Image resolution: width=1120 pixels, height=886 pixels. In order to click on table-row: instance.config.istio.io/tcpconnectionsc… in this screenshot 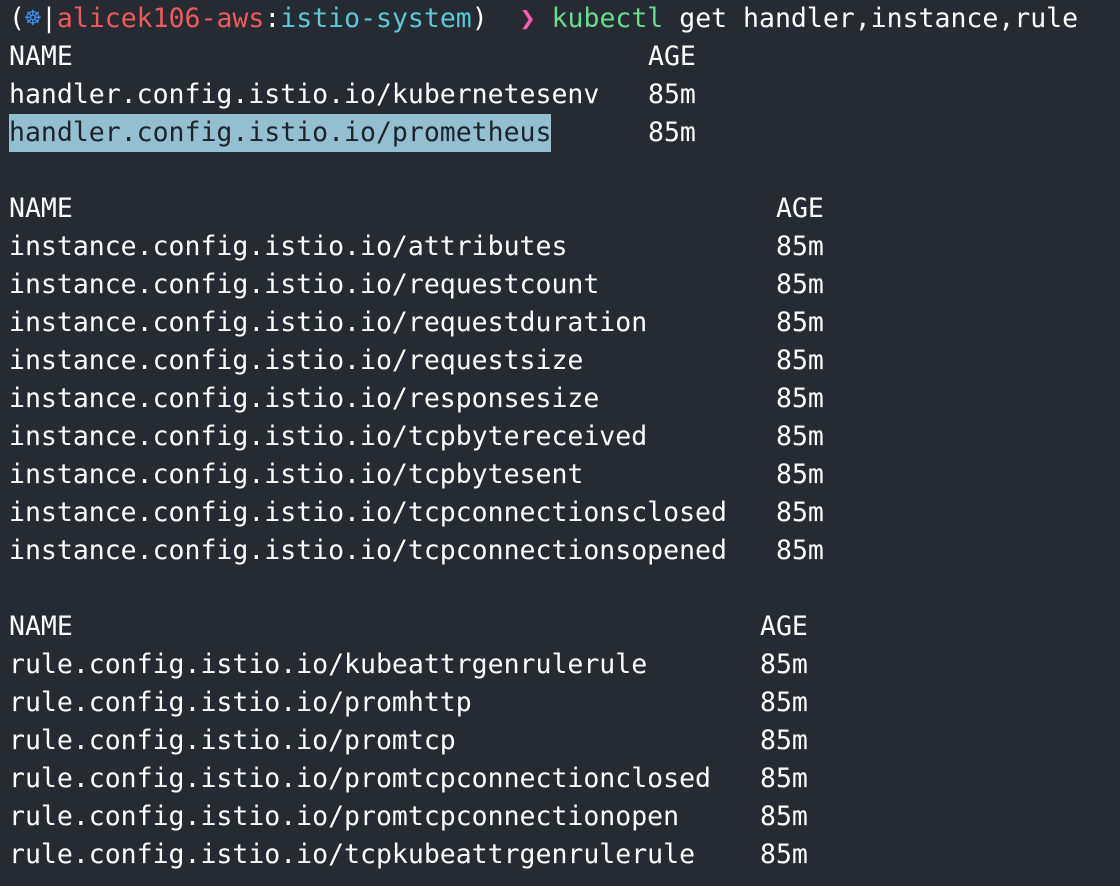, I will do `click(564, 513)`.